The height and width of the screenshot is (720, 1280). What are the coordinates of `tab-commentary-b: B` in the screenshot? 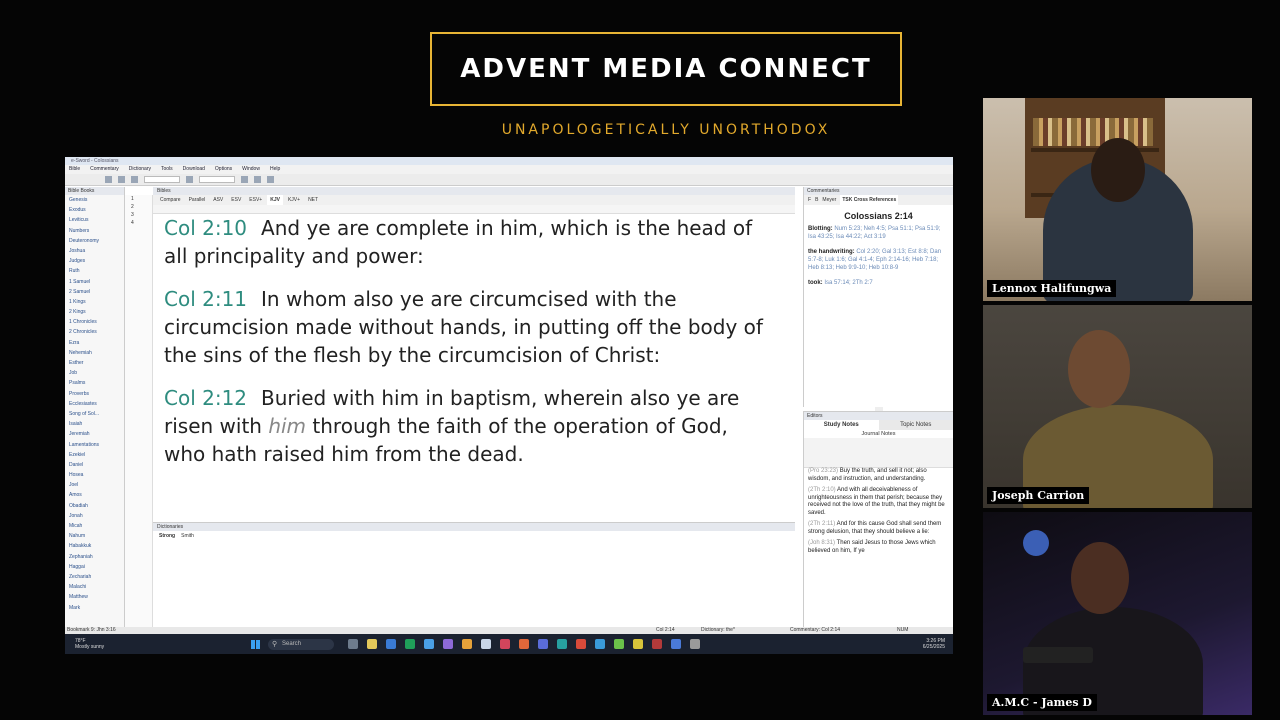 It's located at (816, 200).